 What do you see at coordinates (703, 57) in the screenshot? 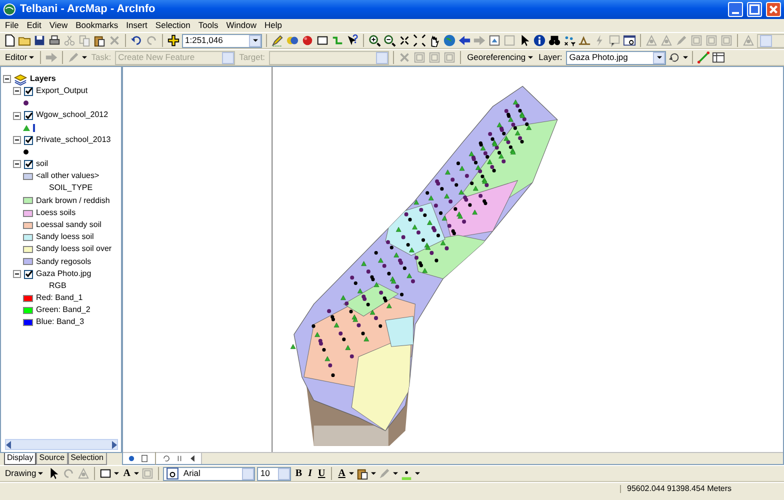
I see `control-points-icon` at bounding box center [703, 57].